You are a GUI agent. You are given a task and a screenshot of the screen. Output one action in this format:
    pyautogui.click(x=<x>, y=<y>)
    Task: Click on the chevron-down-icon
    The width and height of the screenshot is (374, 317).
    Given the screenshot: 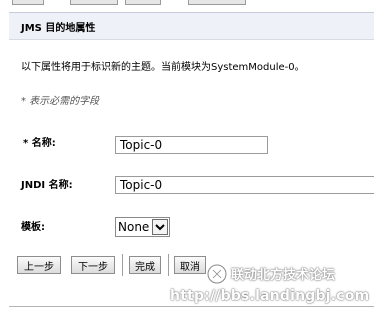 What is the action you would take?
    pyautogui.click(x=160, y=227)
    